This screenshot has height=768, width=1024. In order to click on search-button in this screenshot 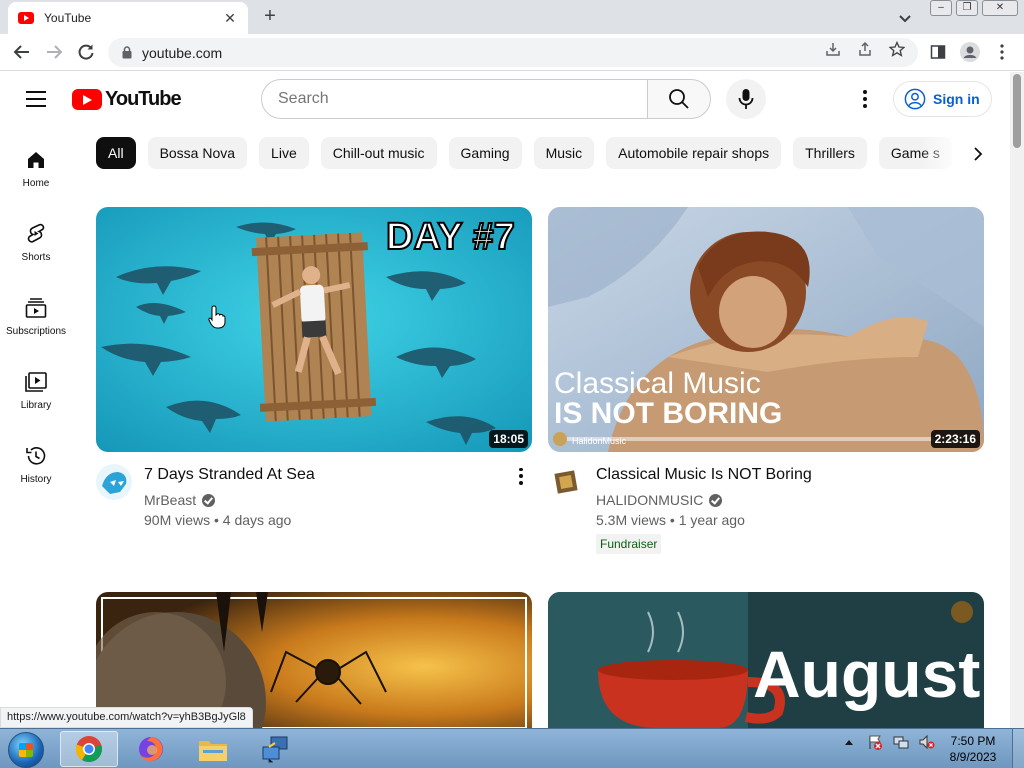, I will do `click(679, 99)`.